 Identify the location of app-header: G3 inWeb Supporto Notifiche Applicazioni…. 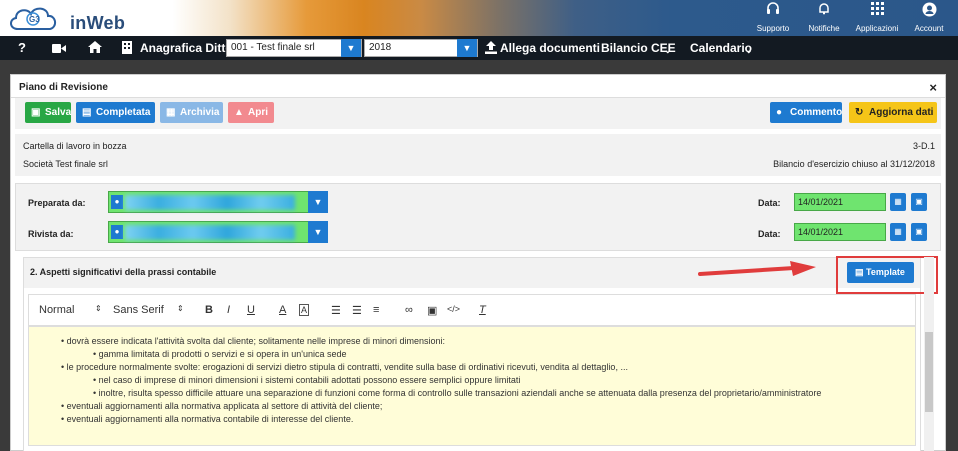
(479, 18).